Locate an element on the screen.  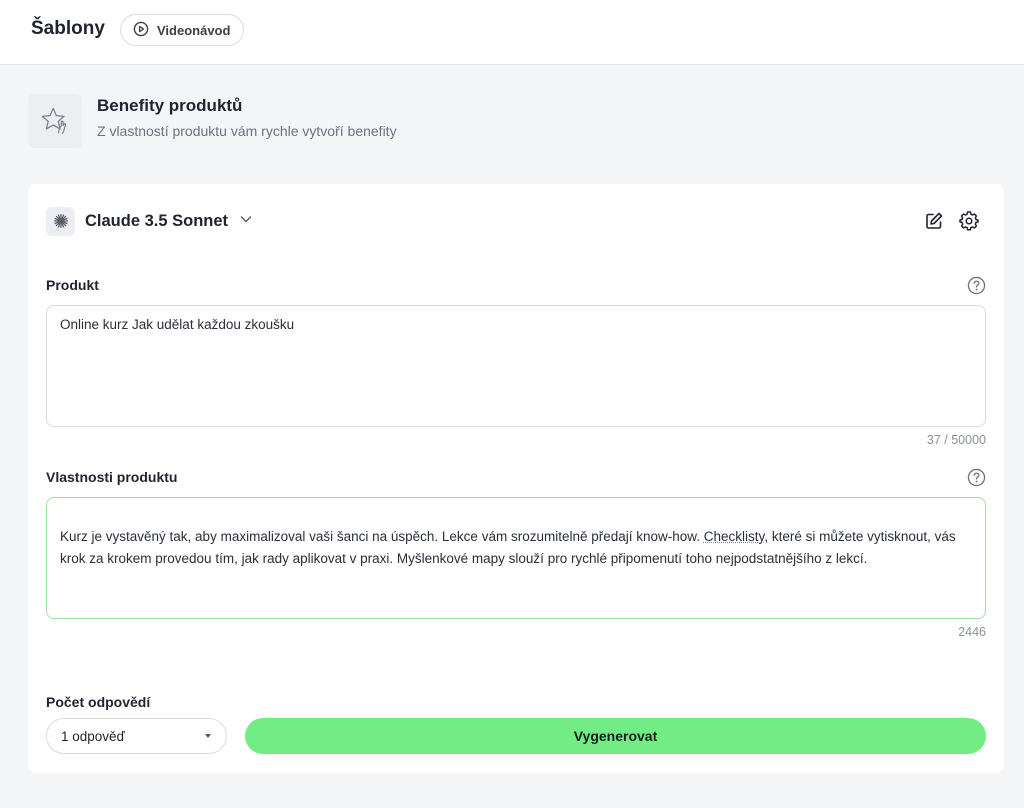
video-tutorial-button: Videonávod is located at coordinates (182, 30).